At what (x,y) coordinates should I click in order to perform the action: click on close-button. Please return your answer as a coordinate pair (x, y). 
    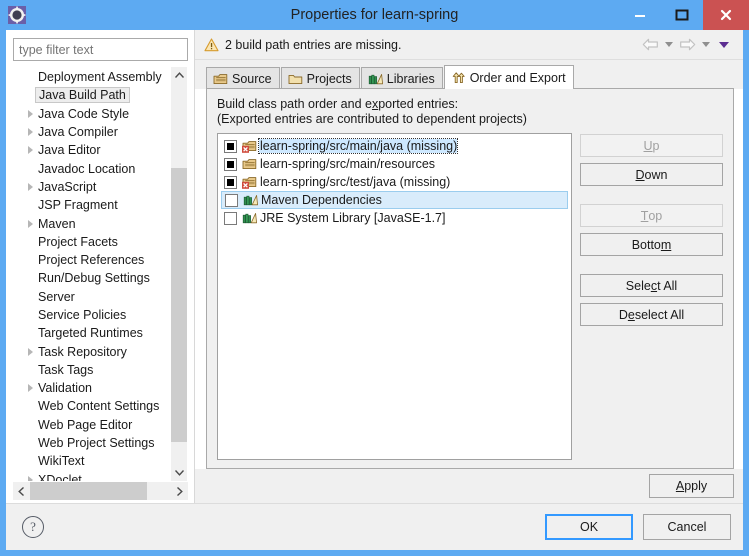
    Looking at the image, I should click on (726, 15).